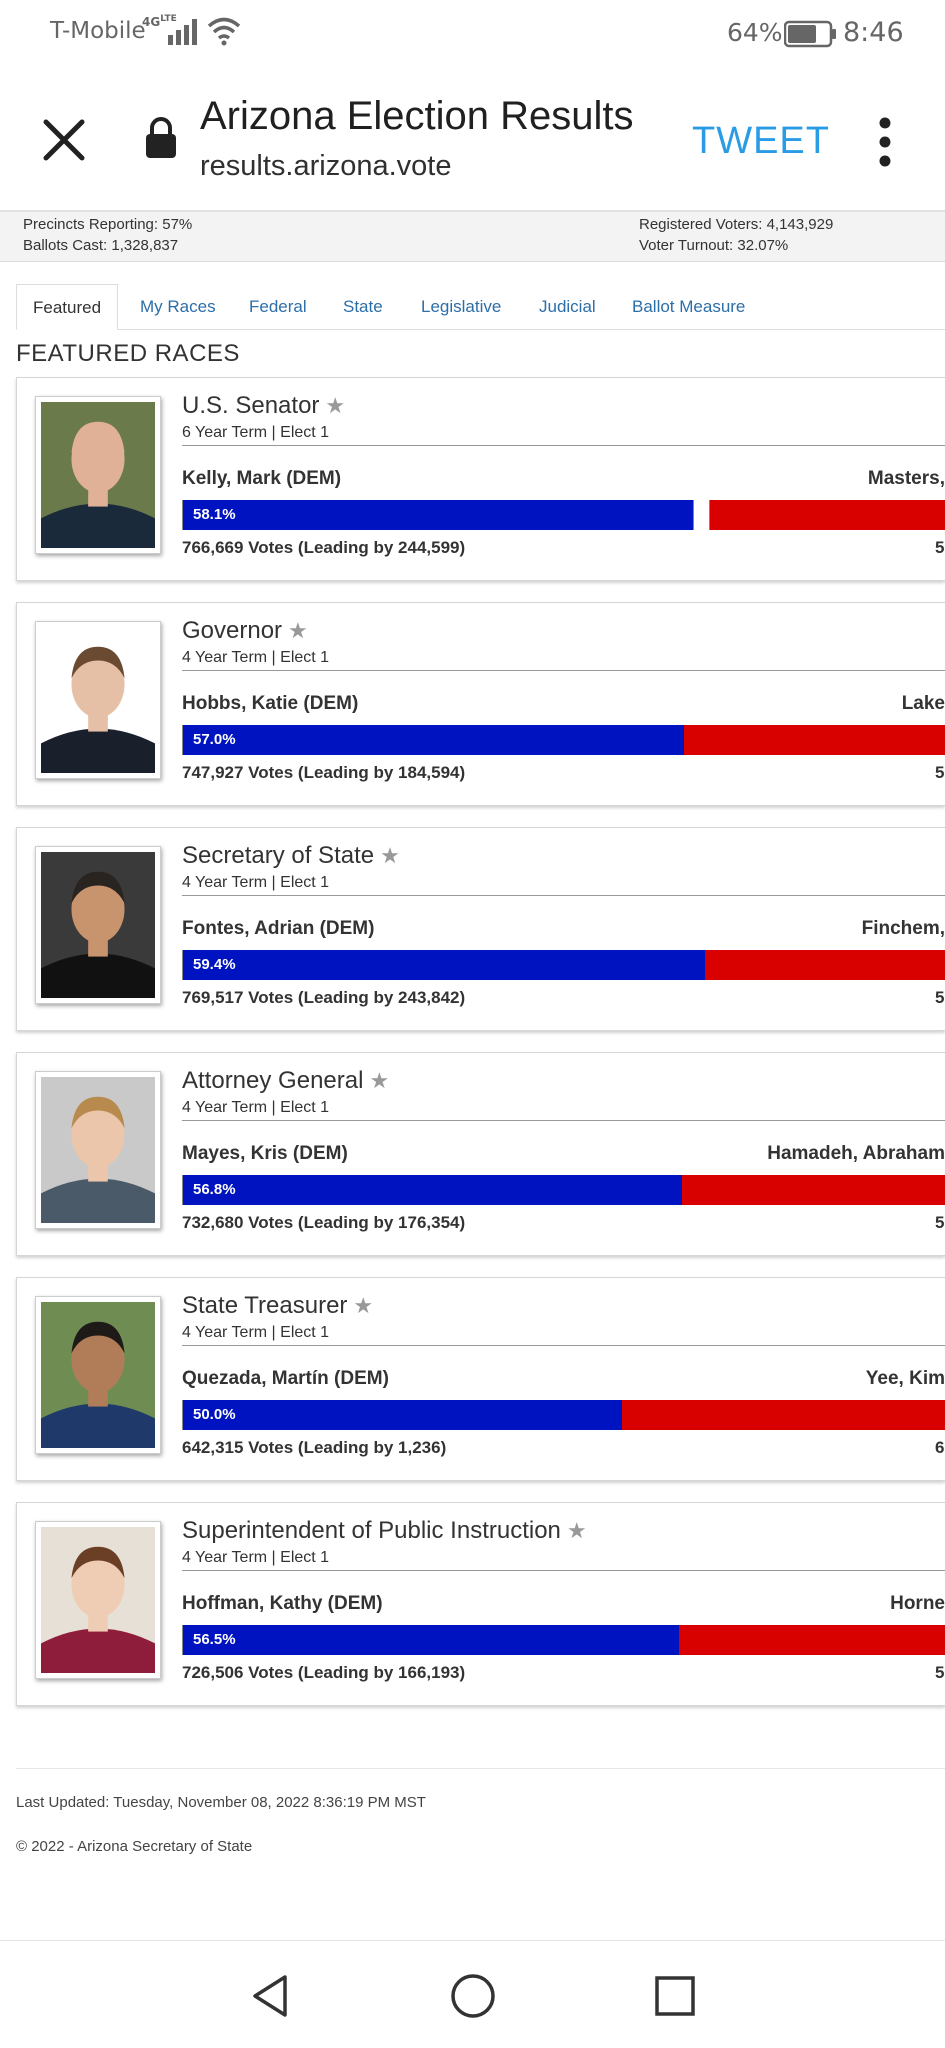 The image size is (945, 2048). Describe the element at coordinates (232, 630) in the screenshot. I see `race-office: Governor` at that location.